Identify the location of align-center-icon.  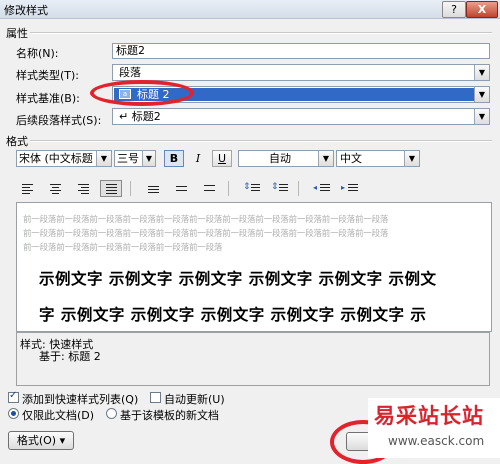
(55, 188).